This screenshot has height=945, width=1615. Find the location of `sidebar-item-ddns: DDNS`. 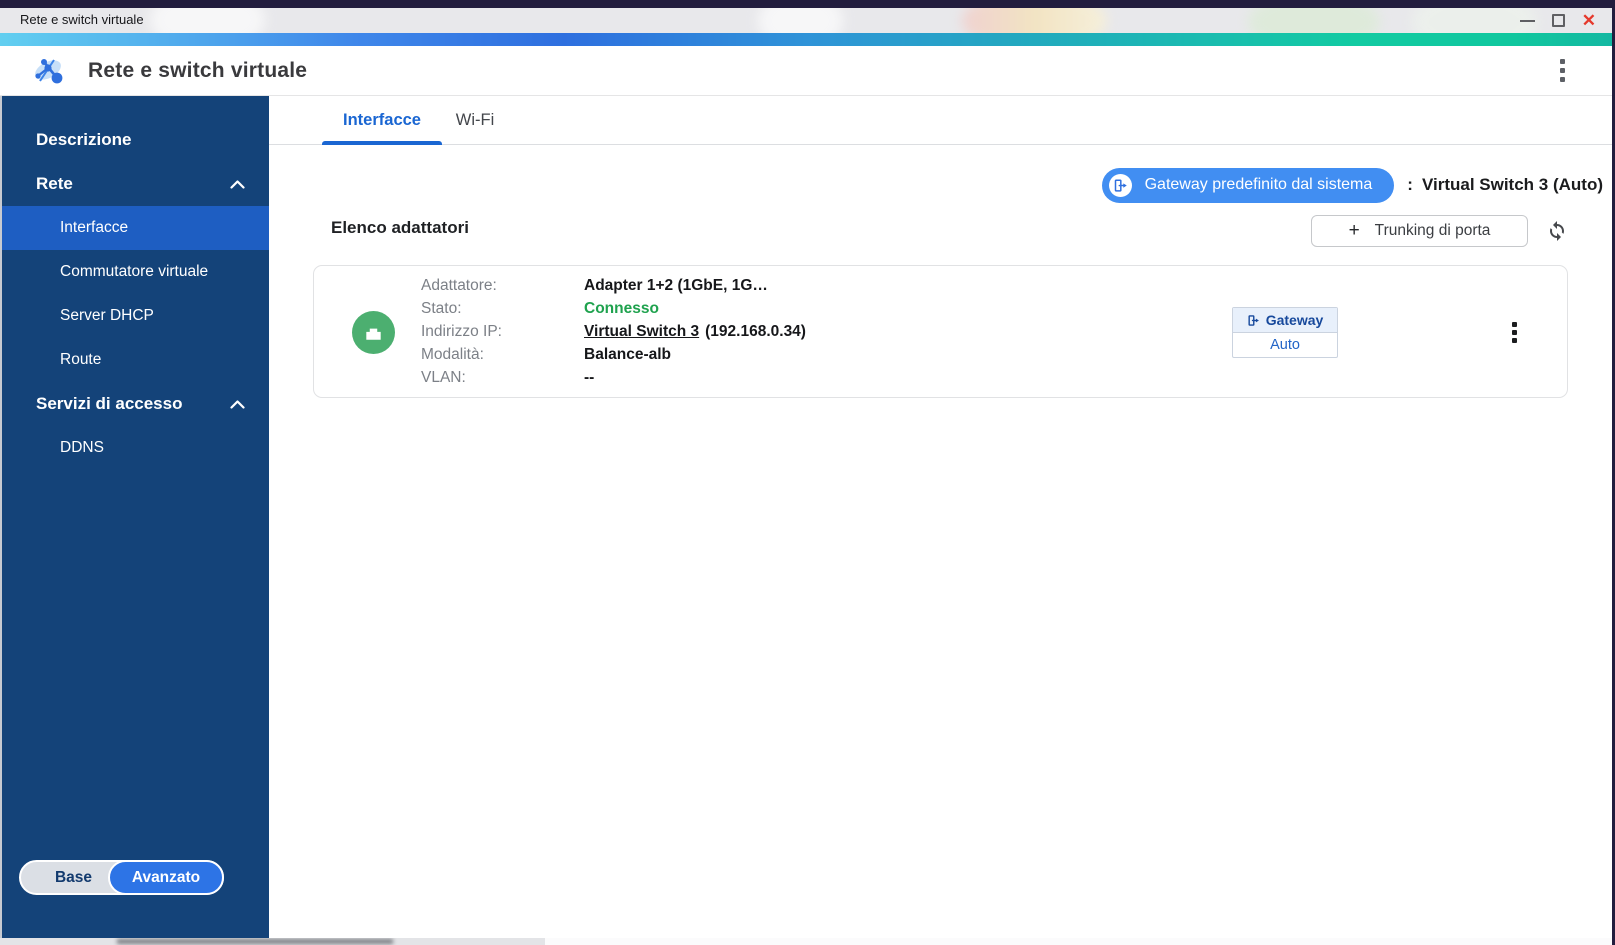

sidebar-item-ddns: DDNS is located at coordinates (135, 448).